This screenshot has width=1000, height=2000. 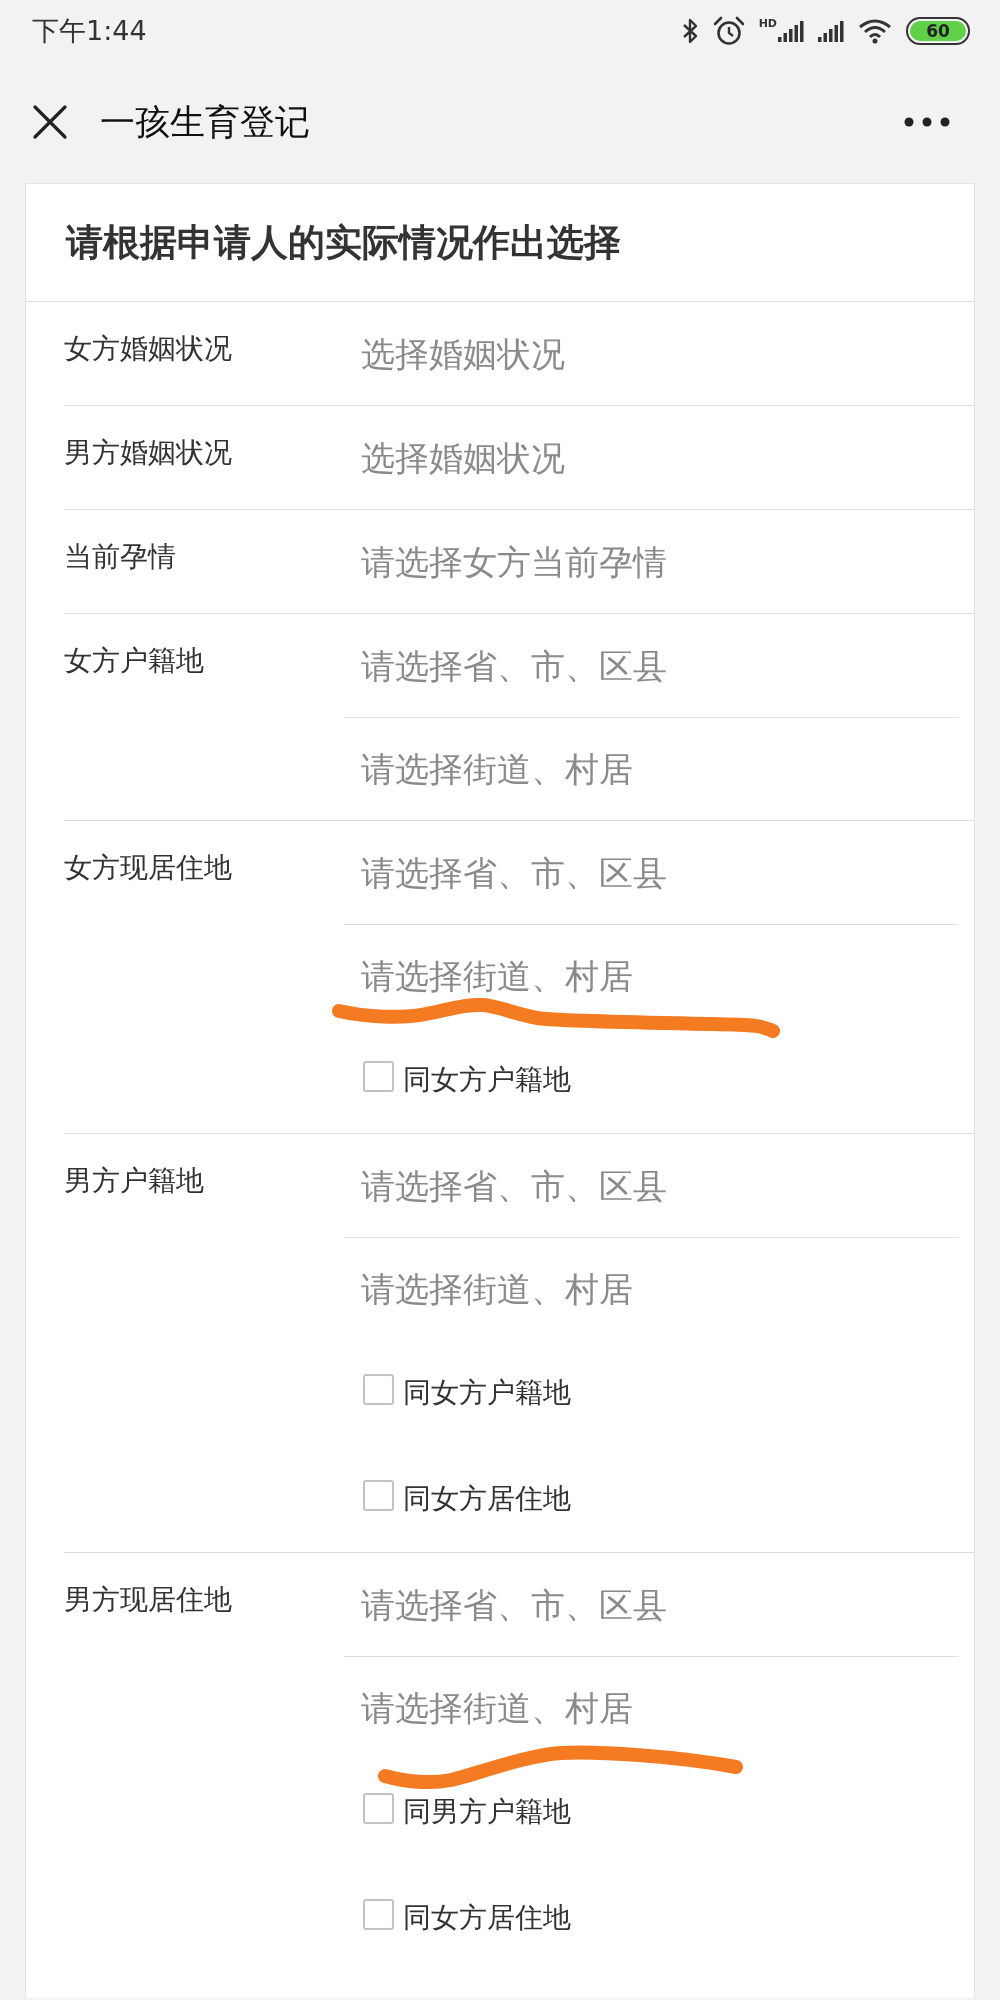 I want to click on field-label: 男方婚姻状况, so click(x=148, y=453).